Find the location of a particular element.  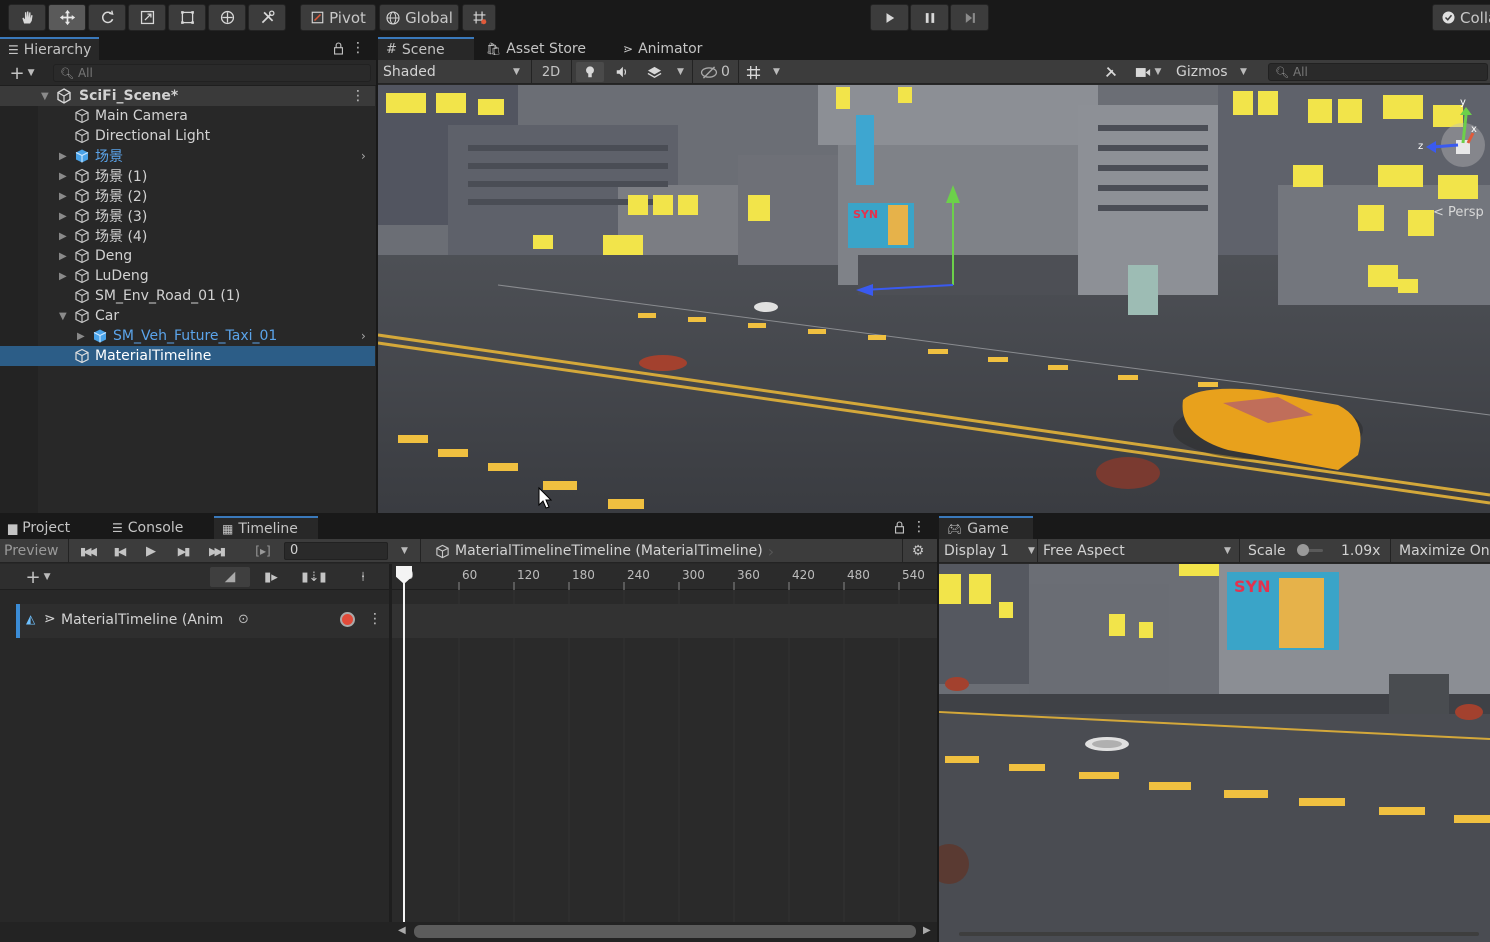

global-toggle: Global is located at coordinates (419, 17).